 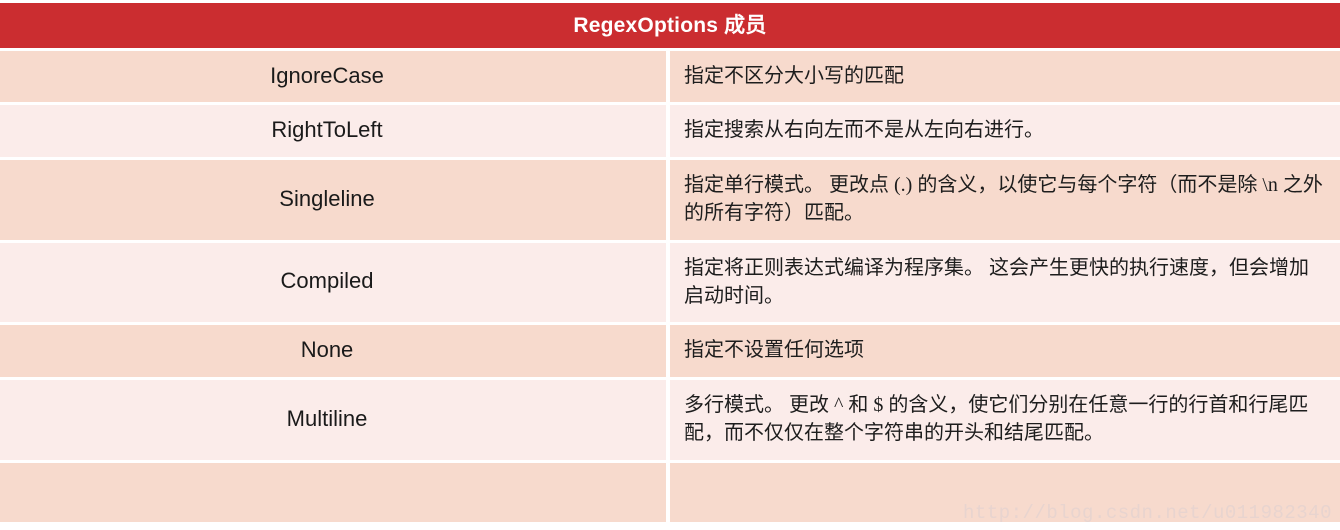 What do you see at coordinates (335, 75) in the screenshot?
I see `option-name-ignorecase: IgnoreCase` at bounding box center [335, 75].